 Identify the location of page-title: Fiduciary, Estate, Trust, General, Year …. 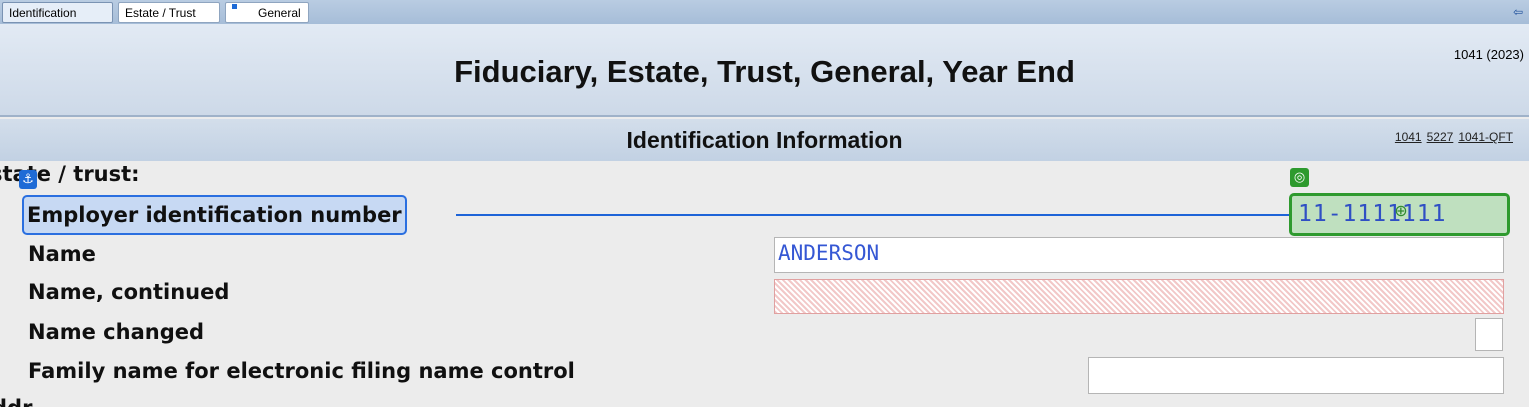
(764, 71).